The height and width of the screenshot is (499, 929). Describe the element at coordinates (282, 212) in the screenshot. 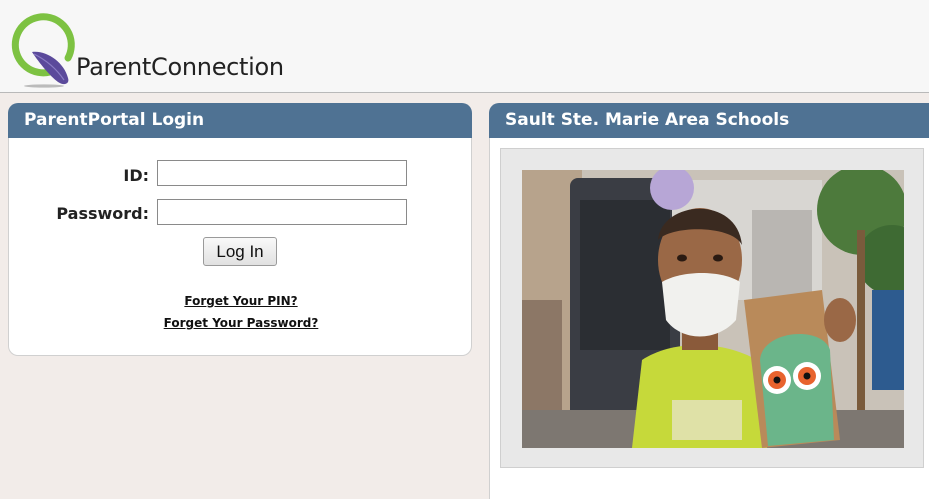

I see `password-input` at that location.